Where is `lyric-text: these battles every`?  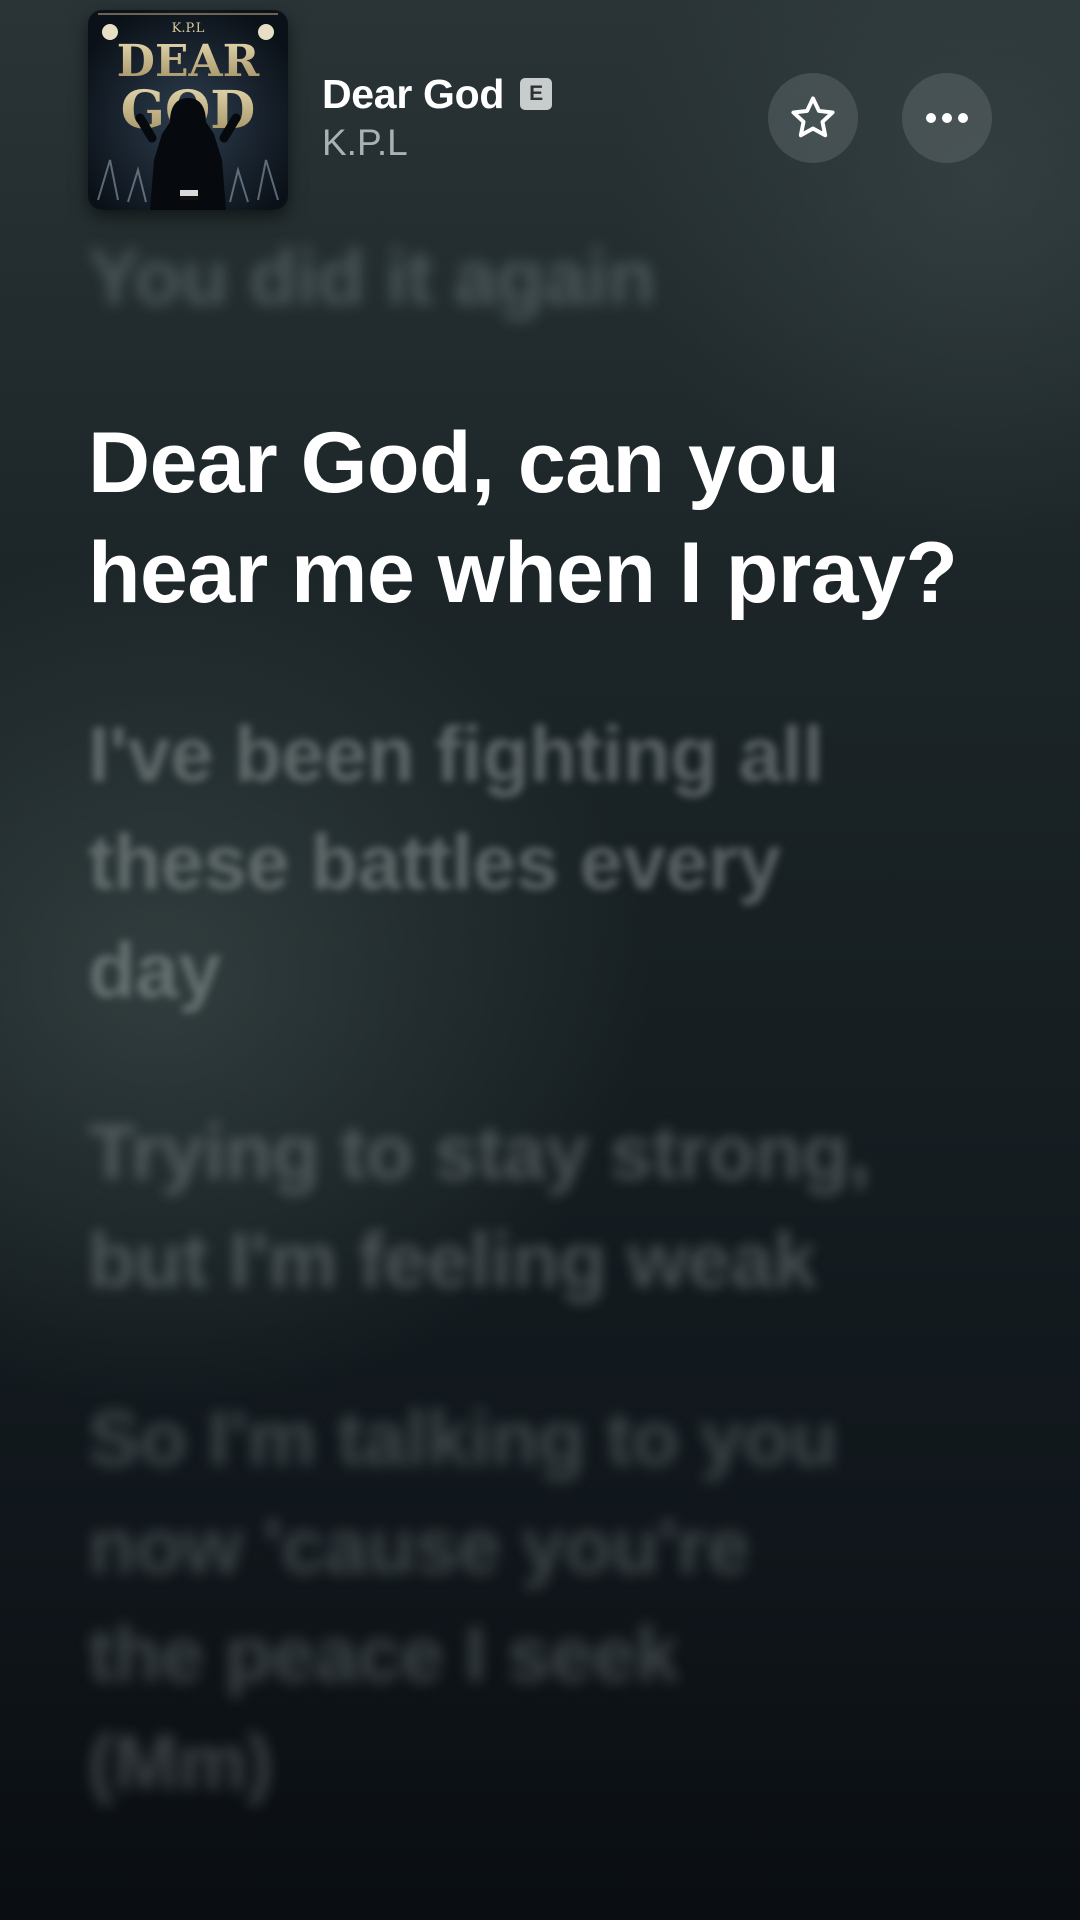
lyric-text: these battles every is located at coordinates (434, 862).